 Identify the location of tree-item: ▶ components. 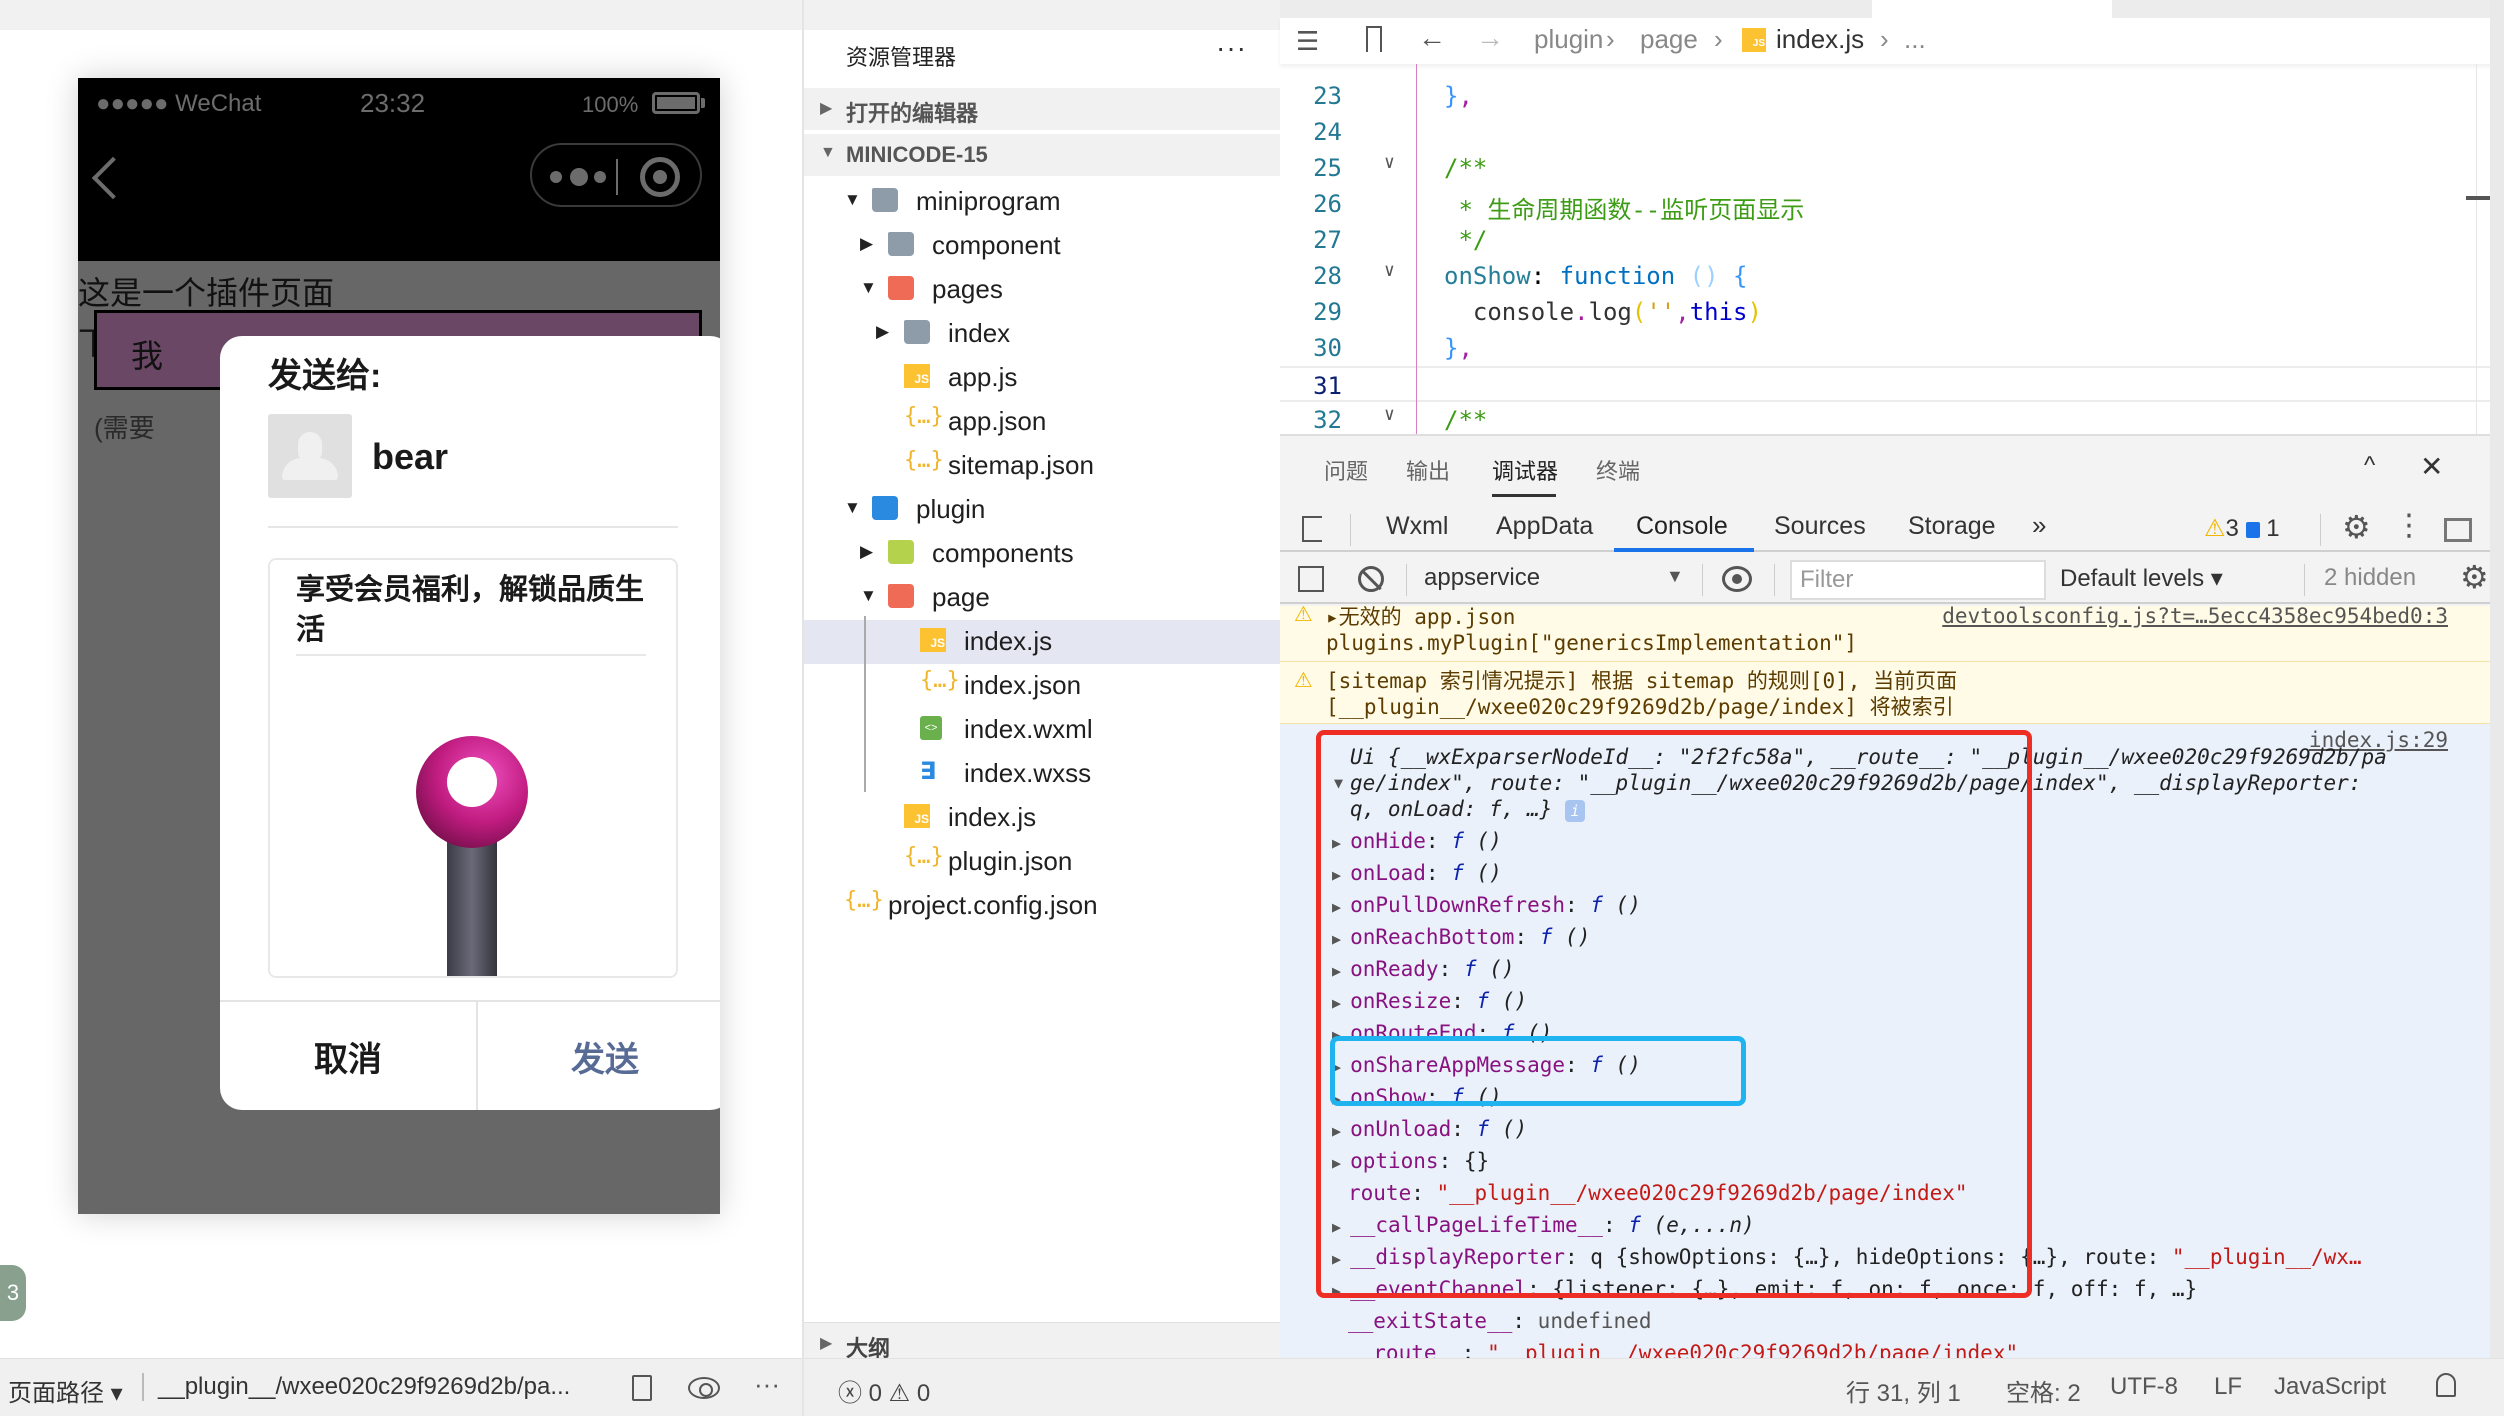
(1043, 554).